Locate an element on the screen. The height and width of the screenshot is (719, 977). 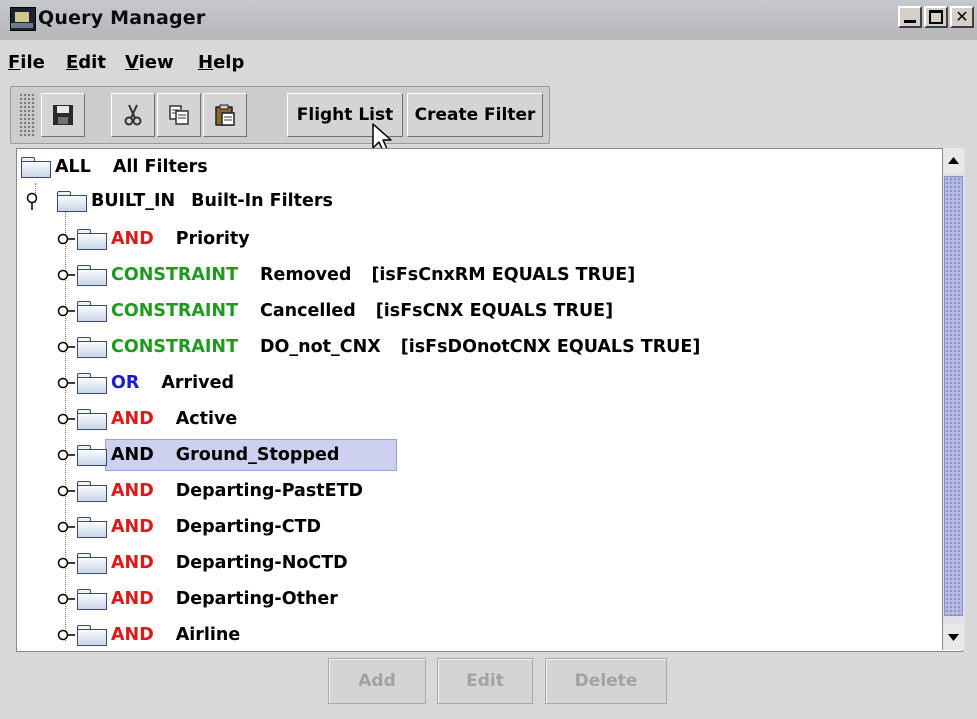
menu-edit: Edit is located at coordinates (86, 62).